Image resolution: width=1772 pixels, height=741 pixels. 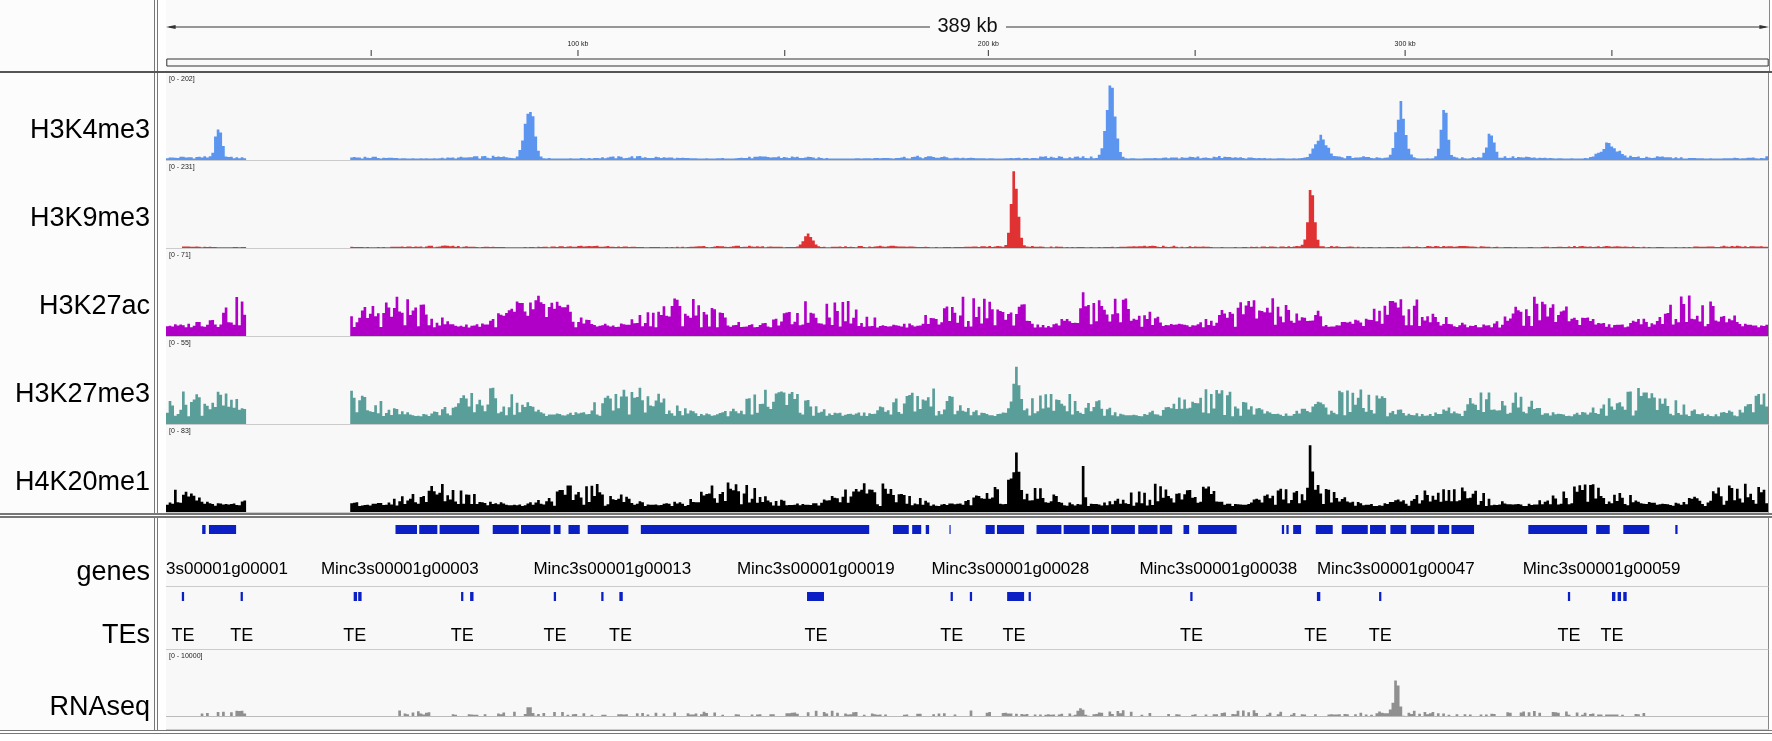 I want to click on track-name: H3K9me3, so click(x=89, y=218).